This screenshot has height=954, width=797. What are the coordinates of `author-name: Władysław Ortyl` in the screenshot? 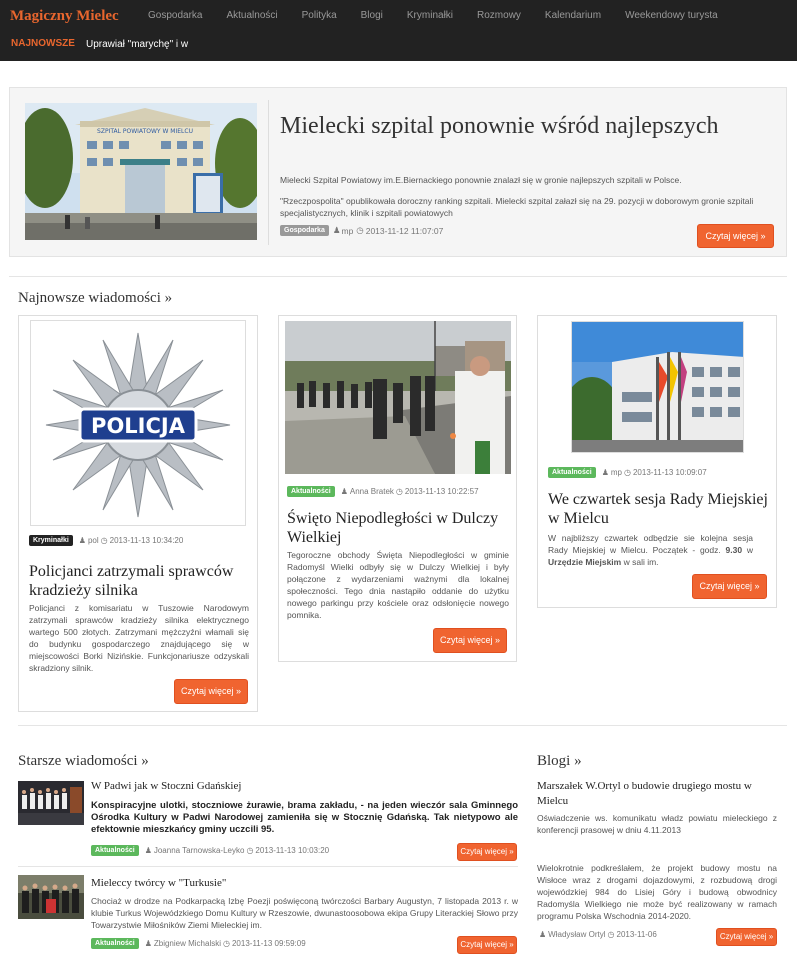 It's located at (577, 934).